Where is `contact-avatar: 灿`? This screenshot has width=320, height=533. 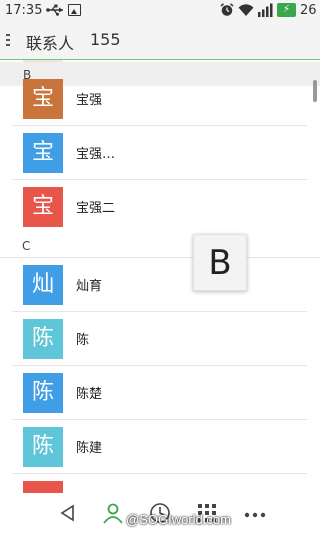
contact-avatar: 灿 is located at coordinates (43, 285).